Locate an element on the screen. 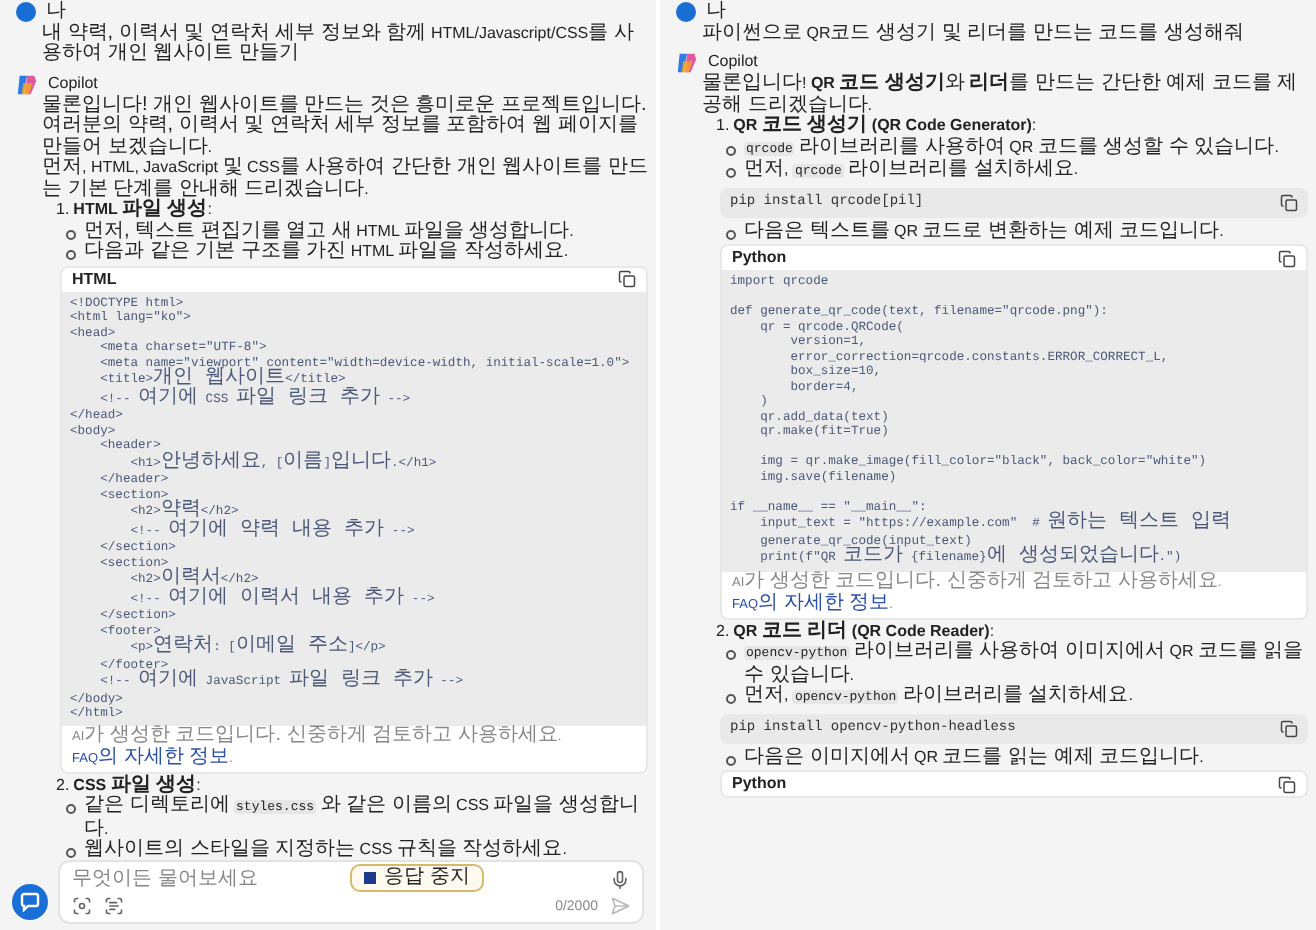 The image size is (1316, 930). image-scan-button is located at coordinates (114, 906).